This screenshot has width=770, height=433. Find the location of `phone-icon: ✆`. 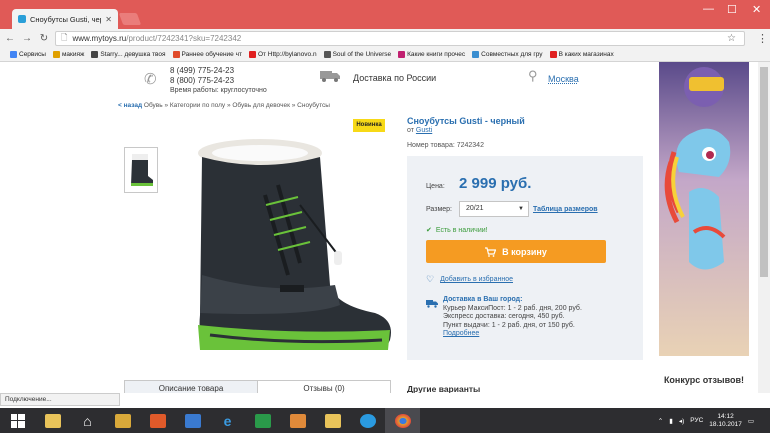

phone-icon: ✆ is located at coordinates (150, 79).